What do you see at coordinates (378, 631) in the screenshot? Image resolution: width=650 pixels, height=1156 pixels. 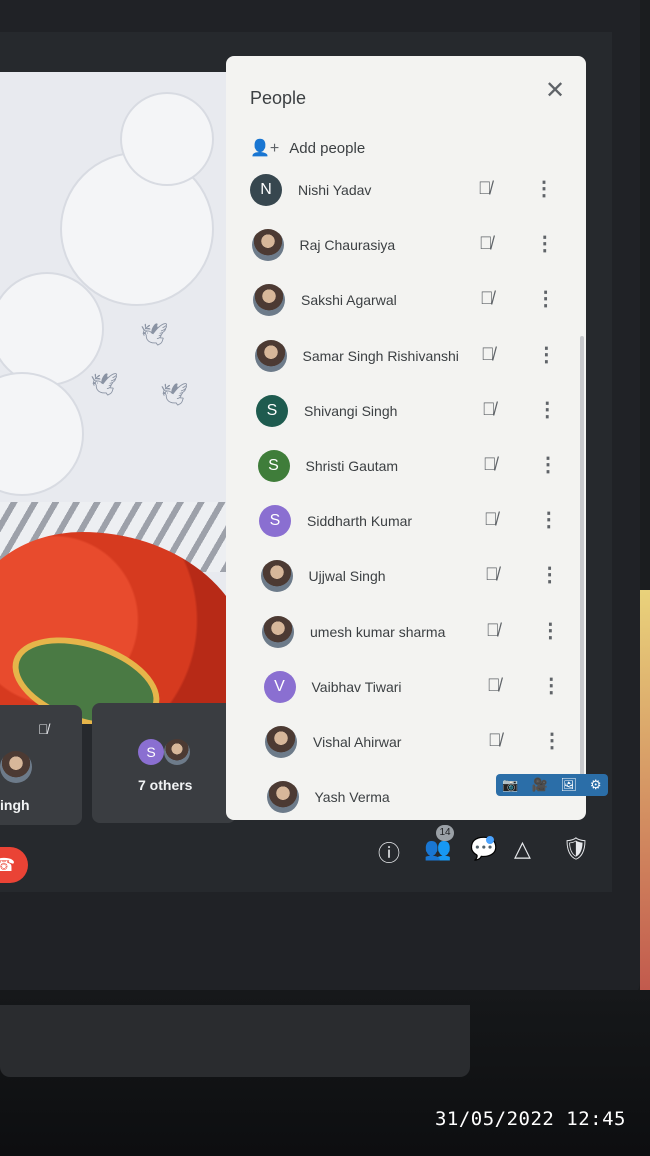 I see `participant-name: umesh kumar sharma` at bounding box center [378, 631].